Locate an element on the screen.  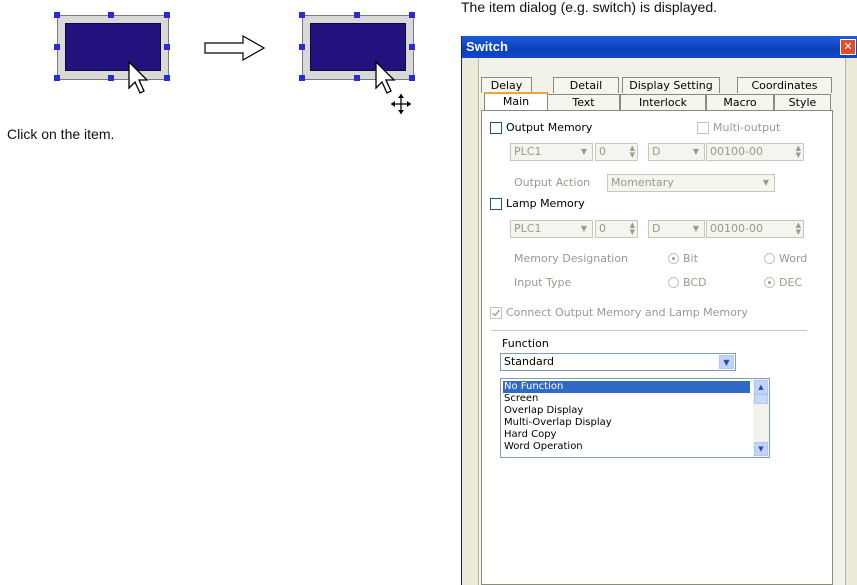
output-number-value: 0 is located at coordinates (602, 151).